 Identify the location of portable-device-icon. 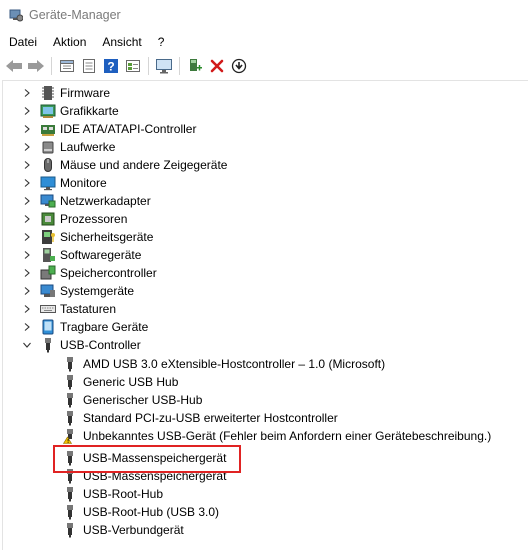
(48, 327).